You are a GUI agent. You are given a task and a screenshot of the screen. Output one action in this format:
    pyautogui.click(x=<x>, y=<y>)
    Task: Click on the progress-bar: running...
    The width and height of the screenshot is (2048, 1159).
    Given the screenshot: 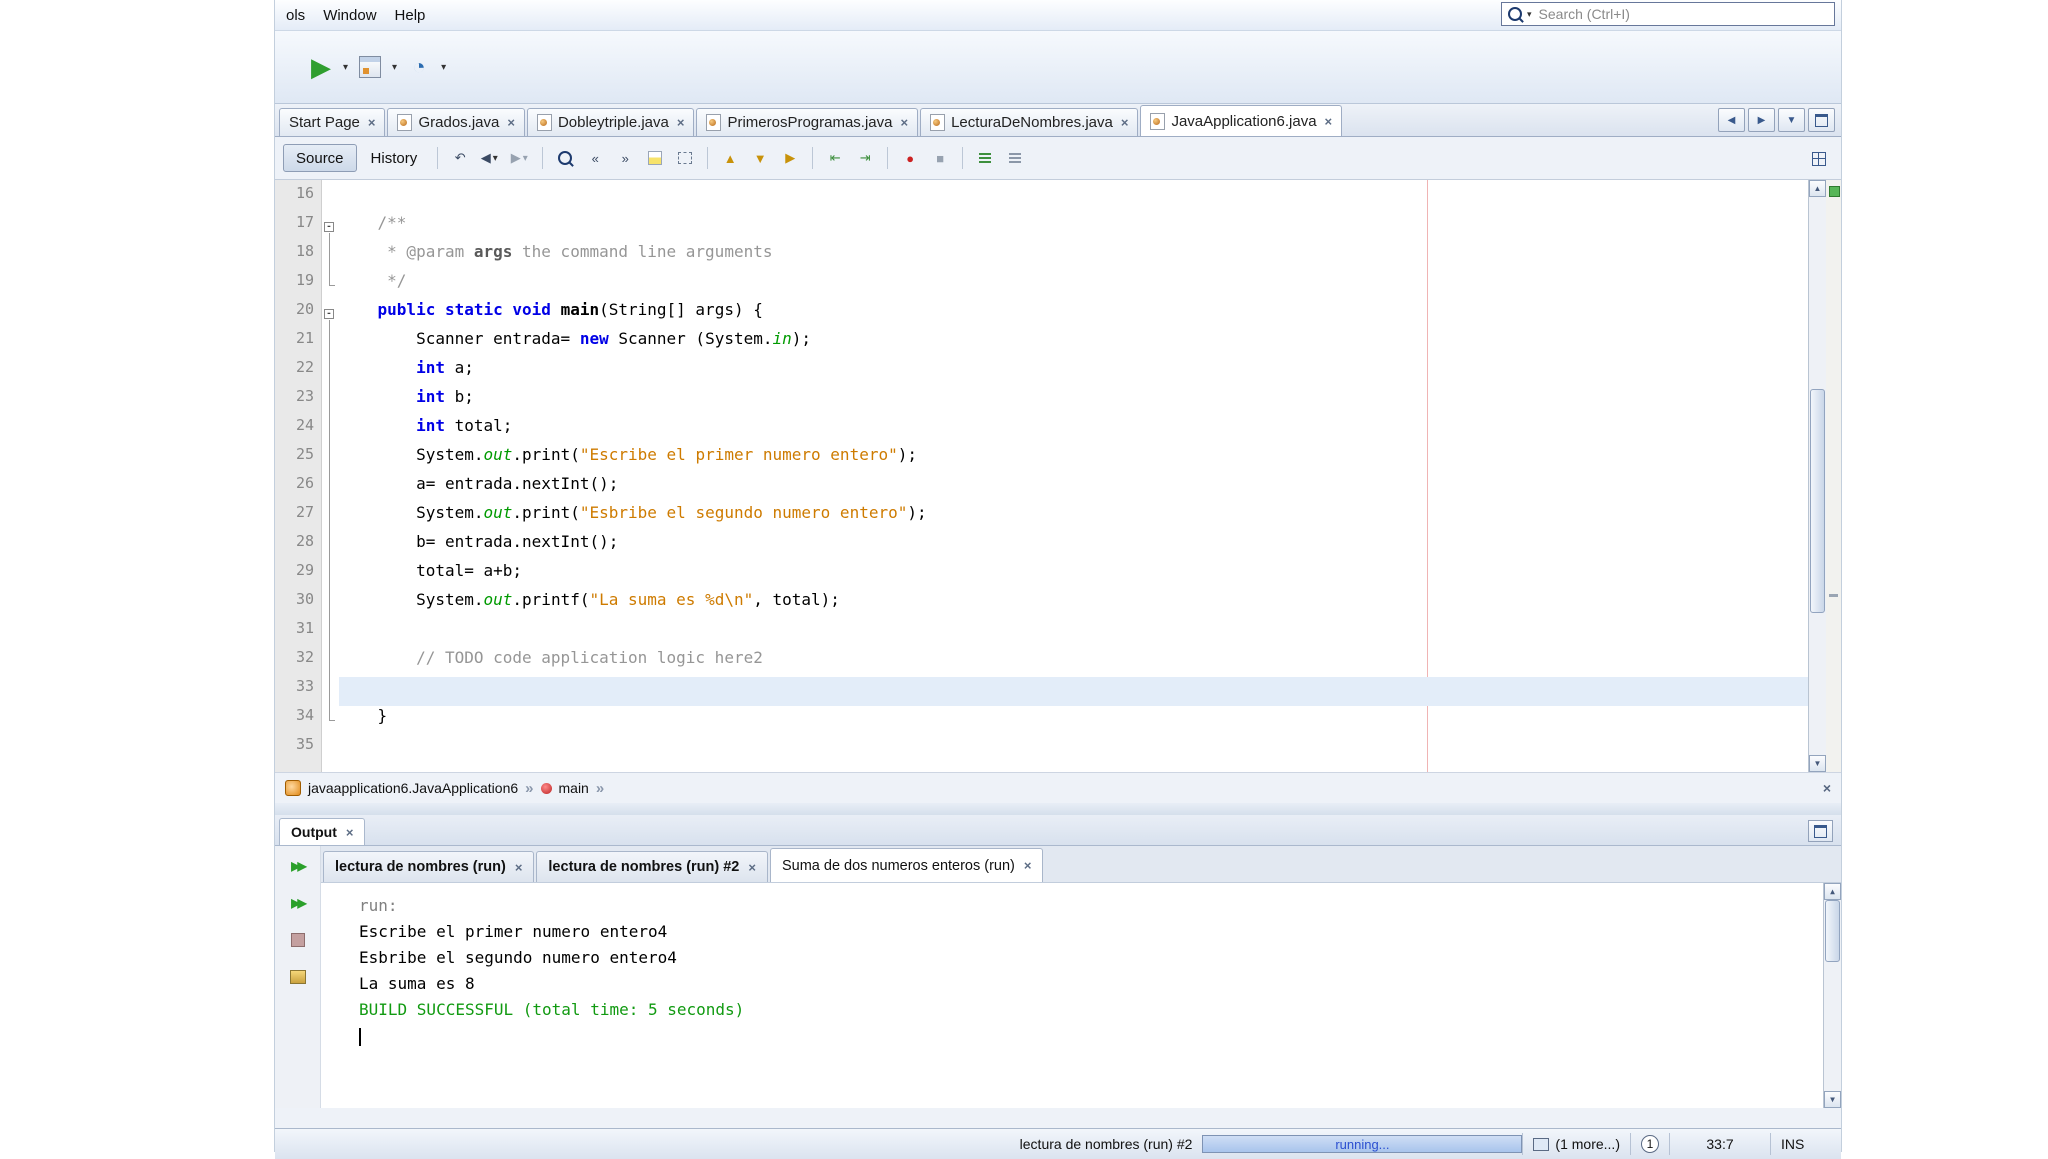 What is the action you would take?
    pyautogui.click(x=1362, y=1144)
    